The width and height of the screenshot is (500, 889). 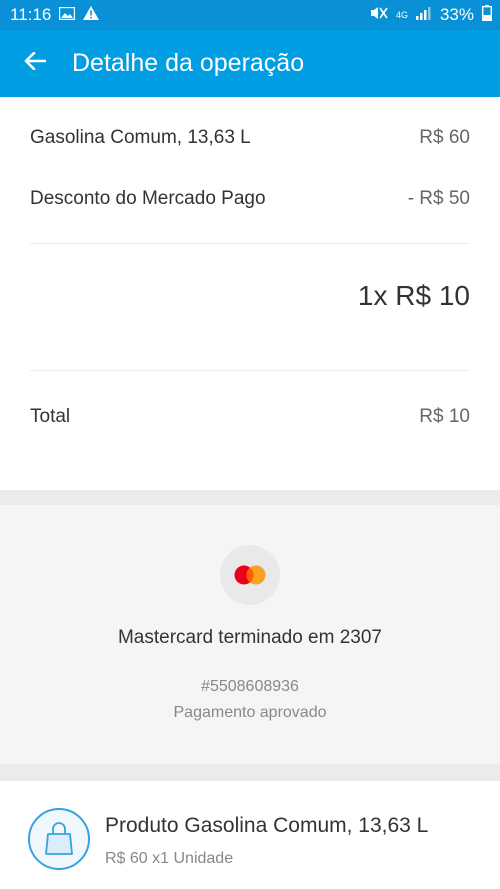 I want to click on total-label: Total, so click(x=50, y=416).